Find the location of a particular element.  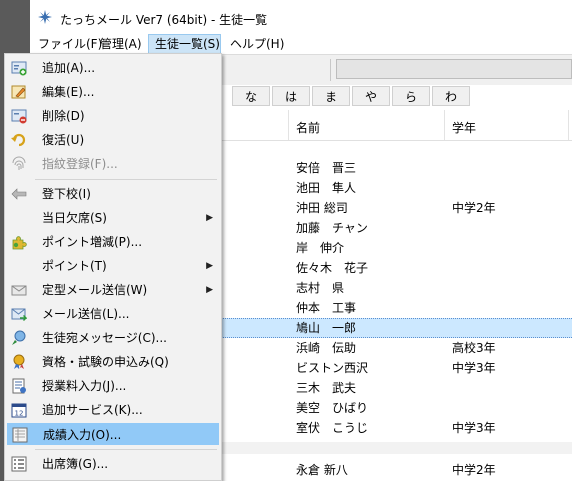

delete-icon is located at coordinates (19, 116).